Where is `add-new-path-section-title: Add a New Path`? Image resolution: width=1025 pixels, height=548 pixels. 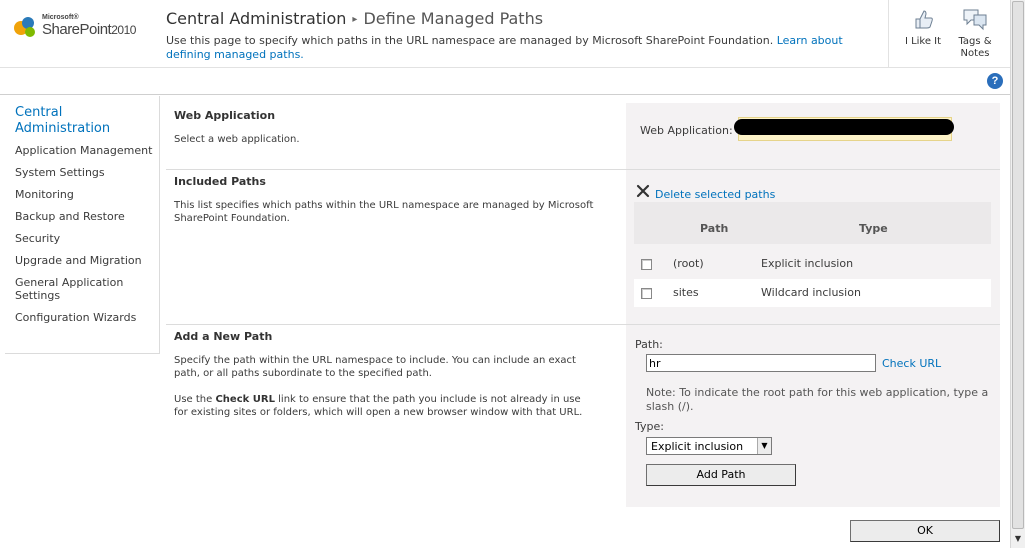 add-new-path-section-title: Add a New Path is located at coordinates (223, 336).